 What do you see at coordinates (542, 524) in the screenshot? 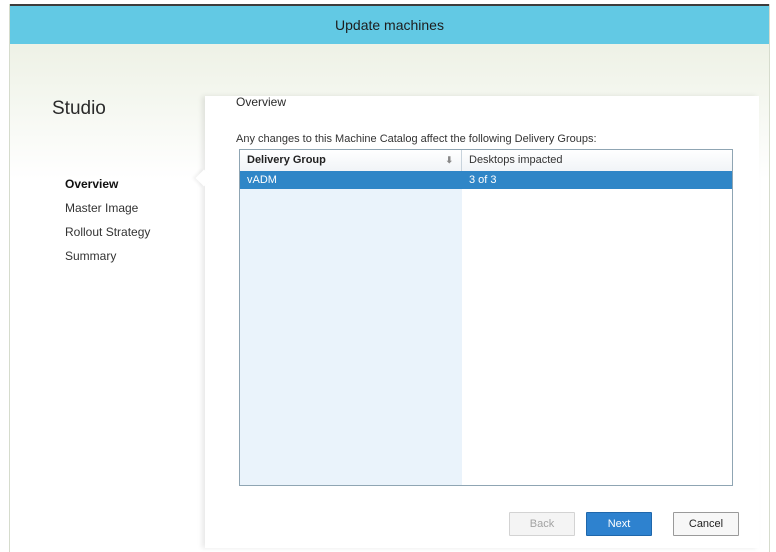
I see `back-button: Back` at bounding box center [542, 524].